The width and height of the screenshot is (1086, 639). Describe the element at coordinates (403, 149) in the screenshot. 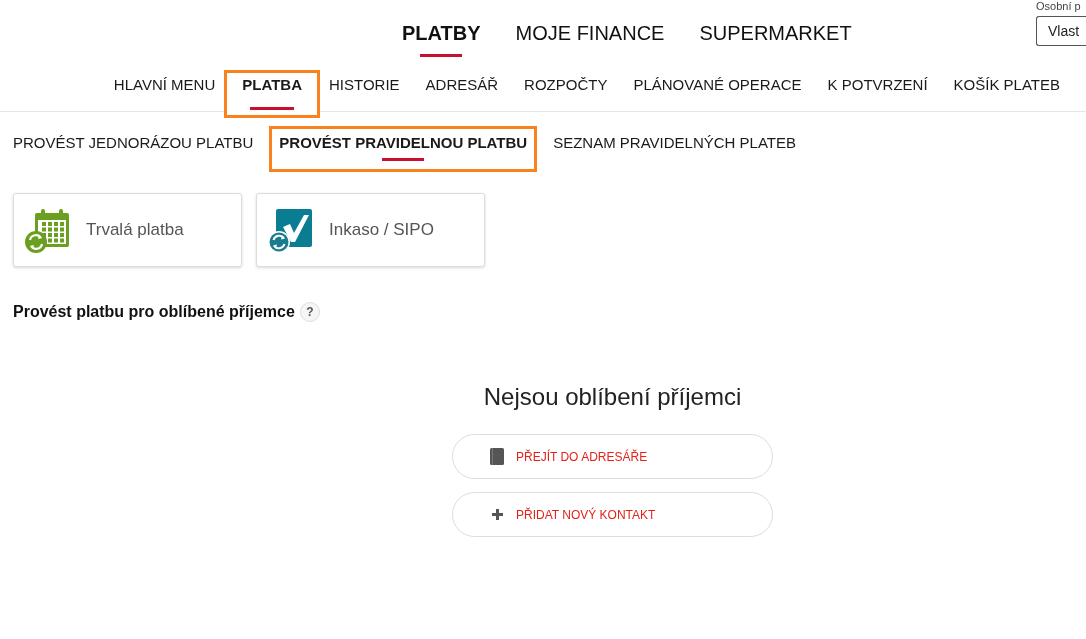

I see `section-tab: PROVÉST PRAVIDELNOU PLATBU` at that location.